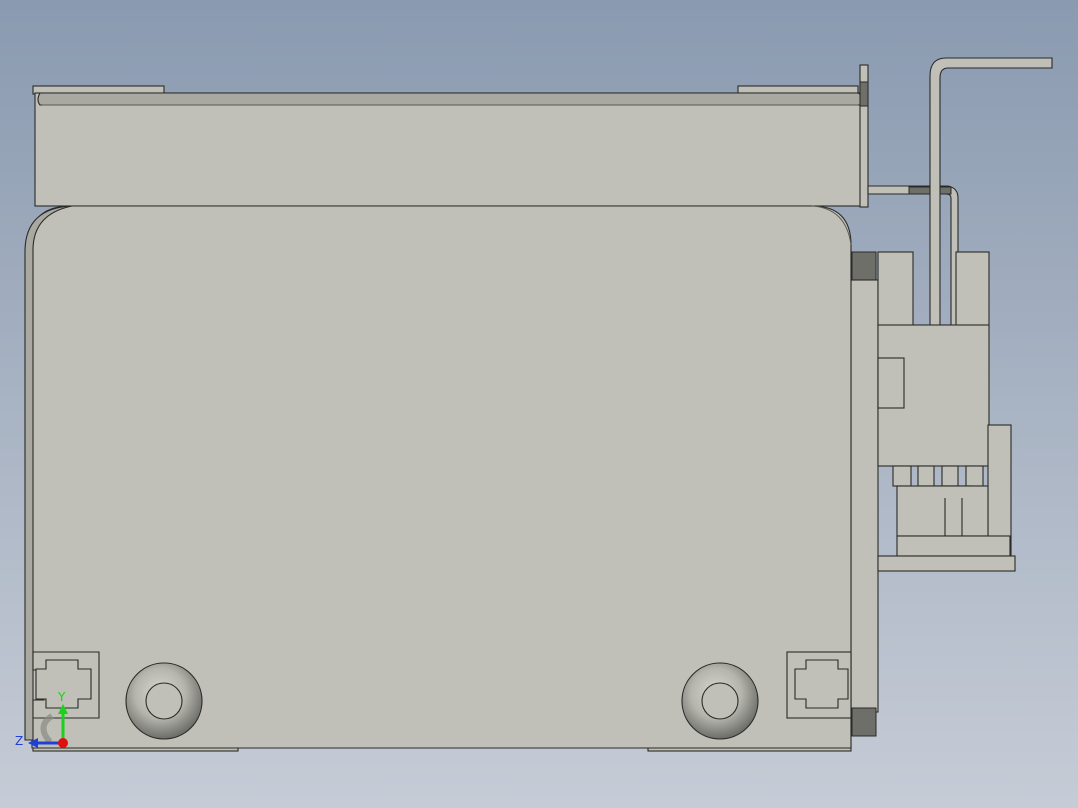 The width and height of the screenshot is (1078, 808). What do you see at coordinates (164, 701) in the screenshot?
I see `mounting-hole-left` at bounding box center [164, 701].